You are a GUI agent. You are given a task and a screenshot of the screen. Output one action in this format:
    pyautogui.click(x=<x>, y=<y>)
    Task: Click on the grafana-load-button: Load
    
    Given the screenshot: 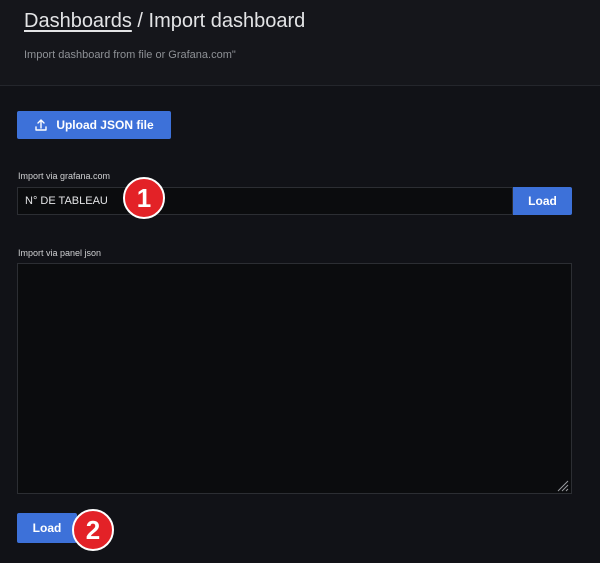 What is the action you would take?
    pyautogui.click(x=542, y=201)
    